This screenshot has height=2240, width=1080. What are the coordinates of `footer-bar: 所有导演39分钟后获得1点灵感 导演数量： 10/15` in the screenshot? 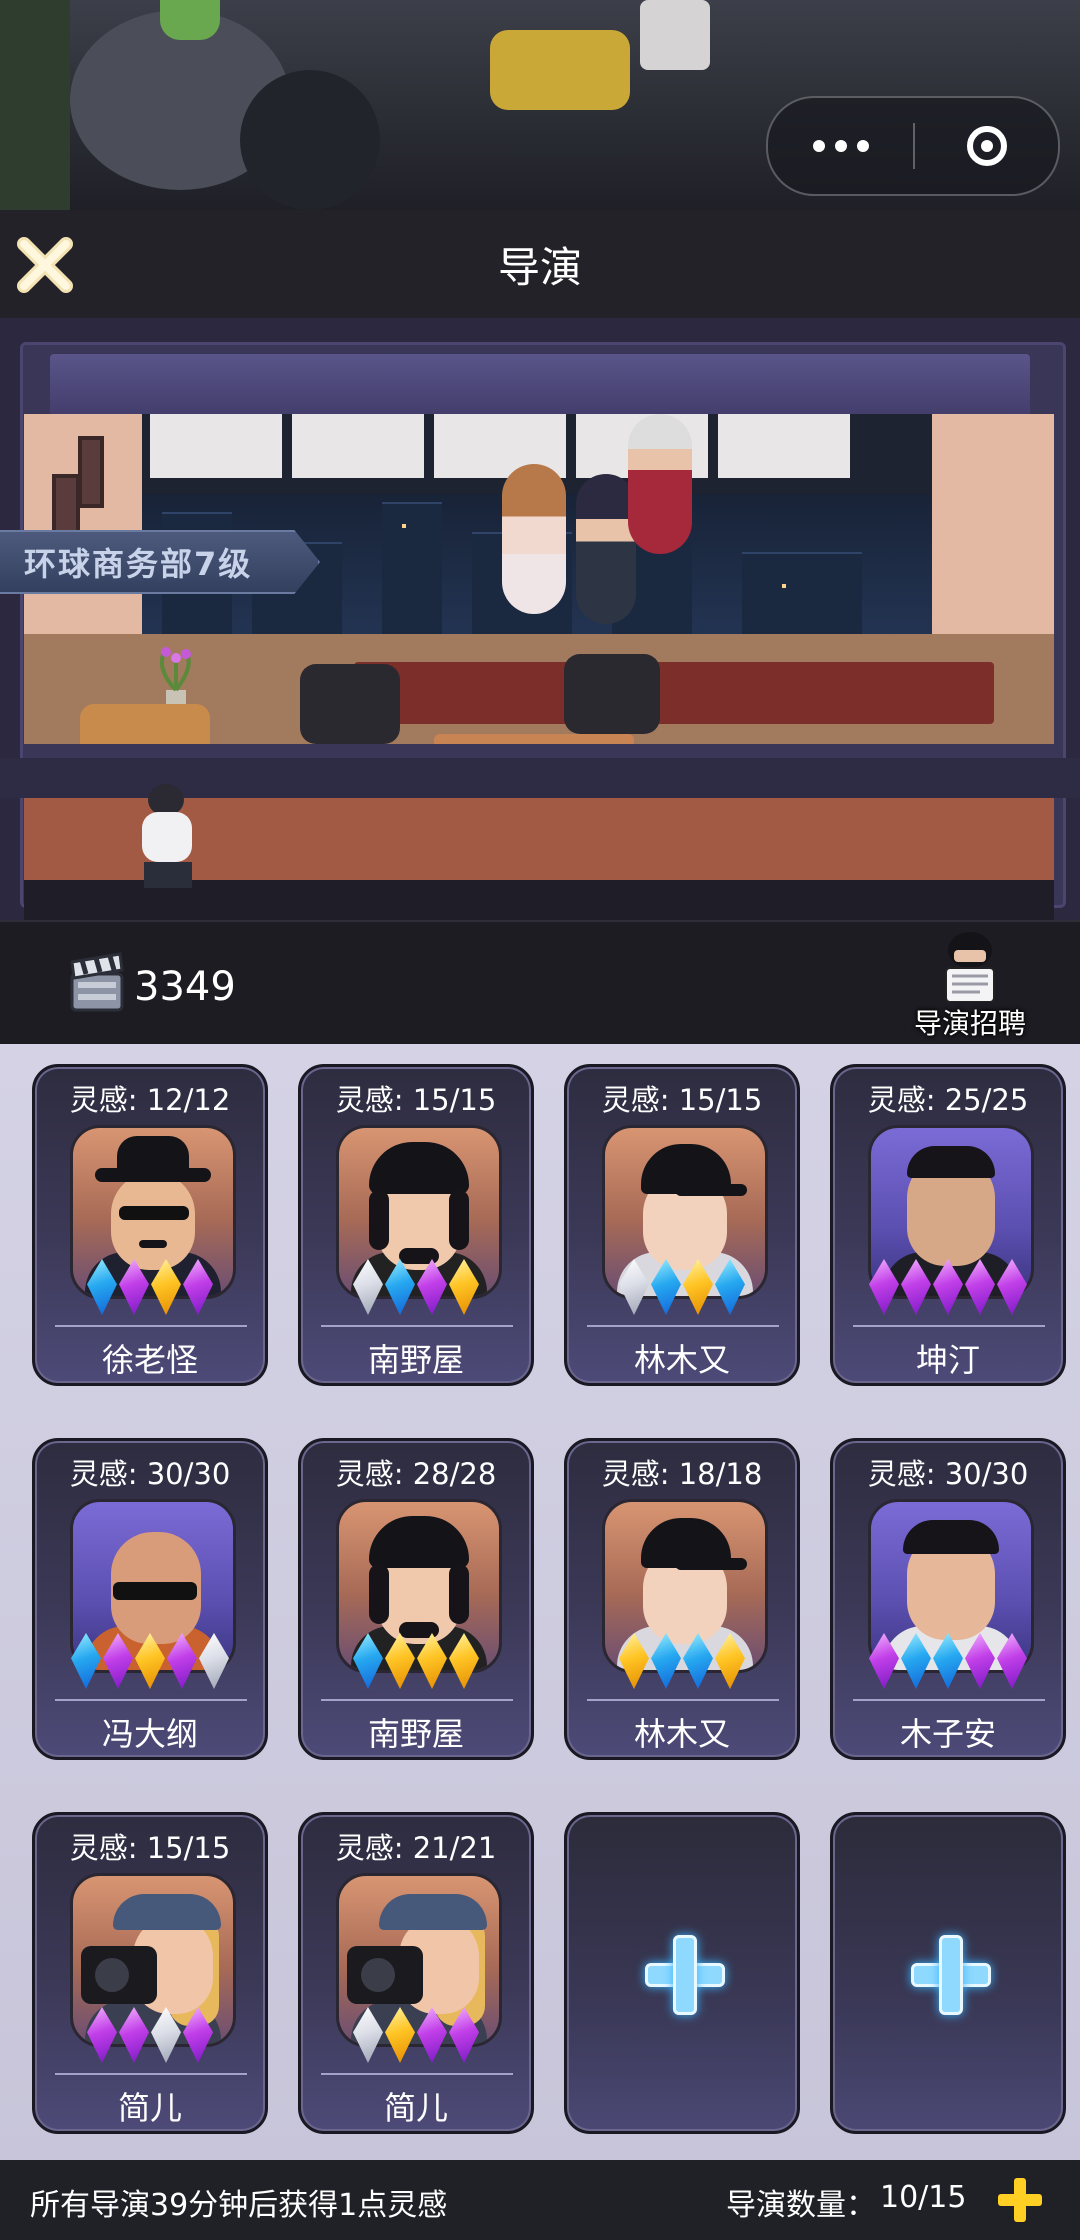 It's located at (540, 2200).